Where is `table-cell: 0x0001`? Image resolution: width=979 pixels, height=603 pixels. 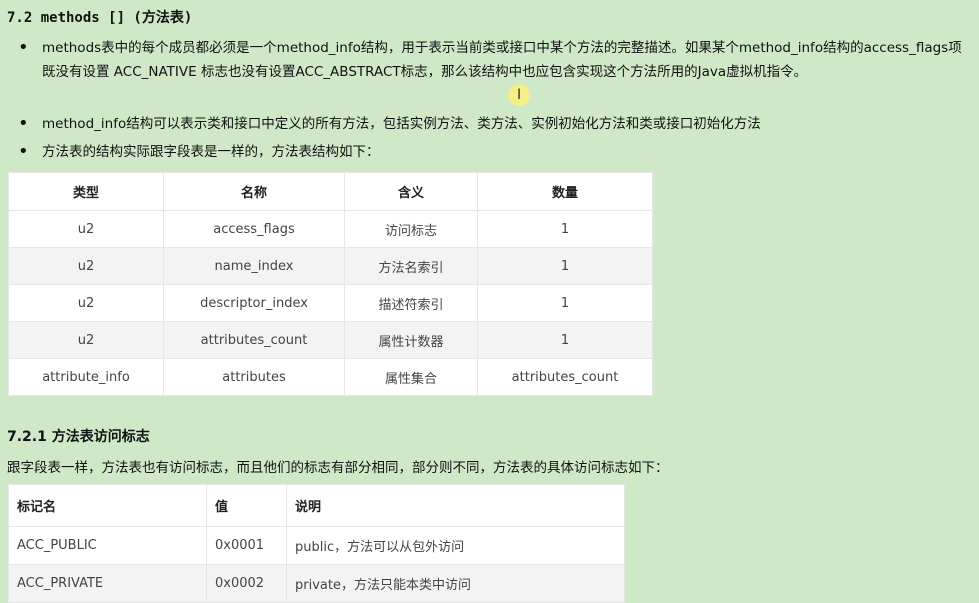
table-cell: 0x0001 is located at coordinates (246, 545).